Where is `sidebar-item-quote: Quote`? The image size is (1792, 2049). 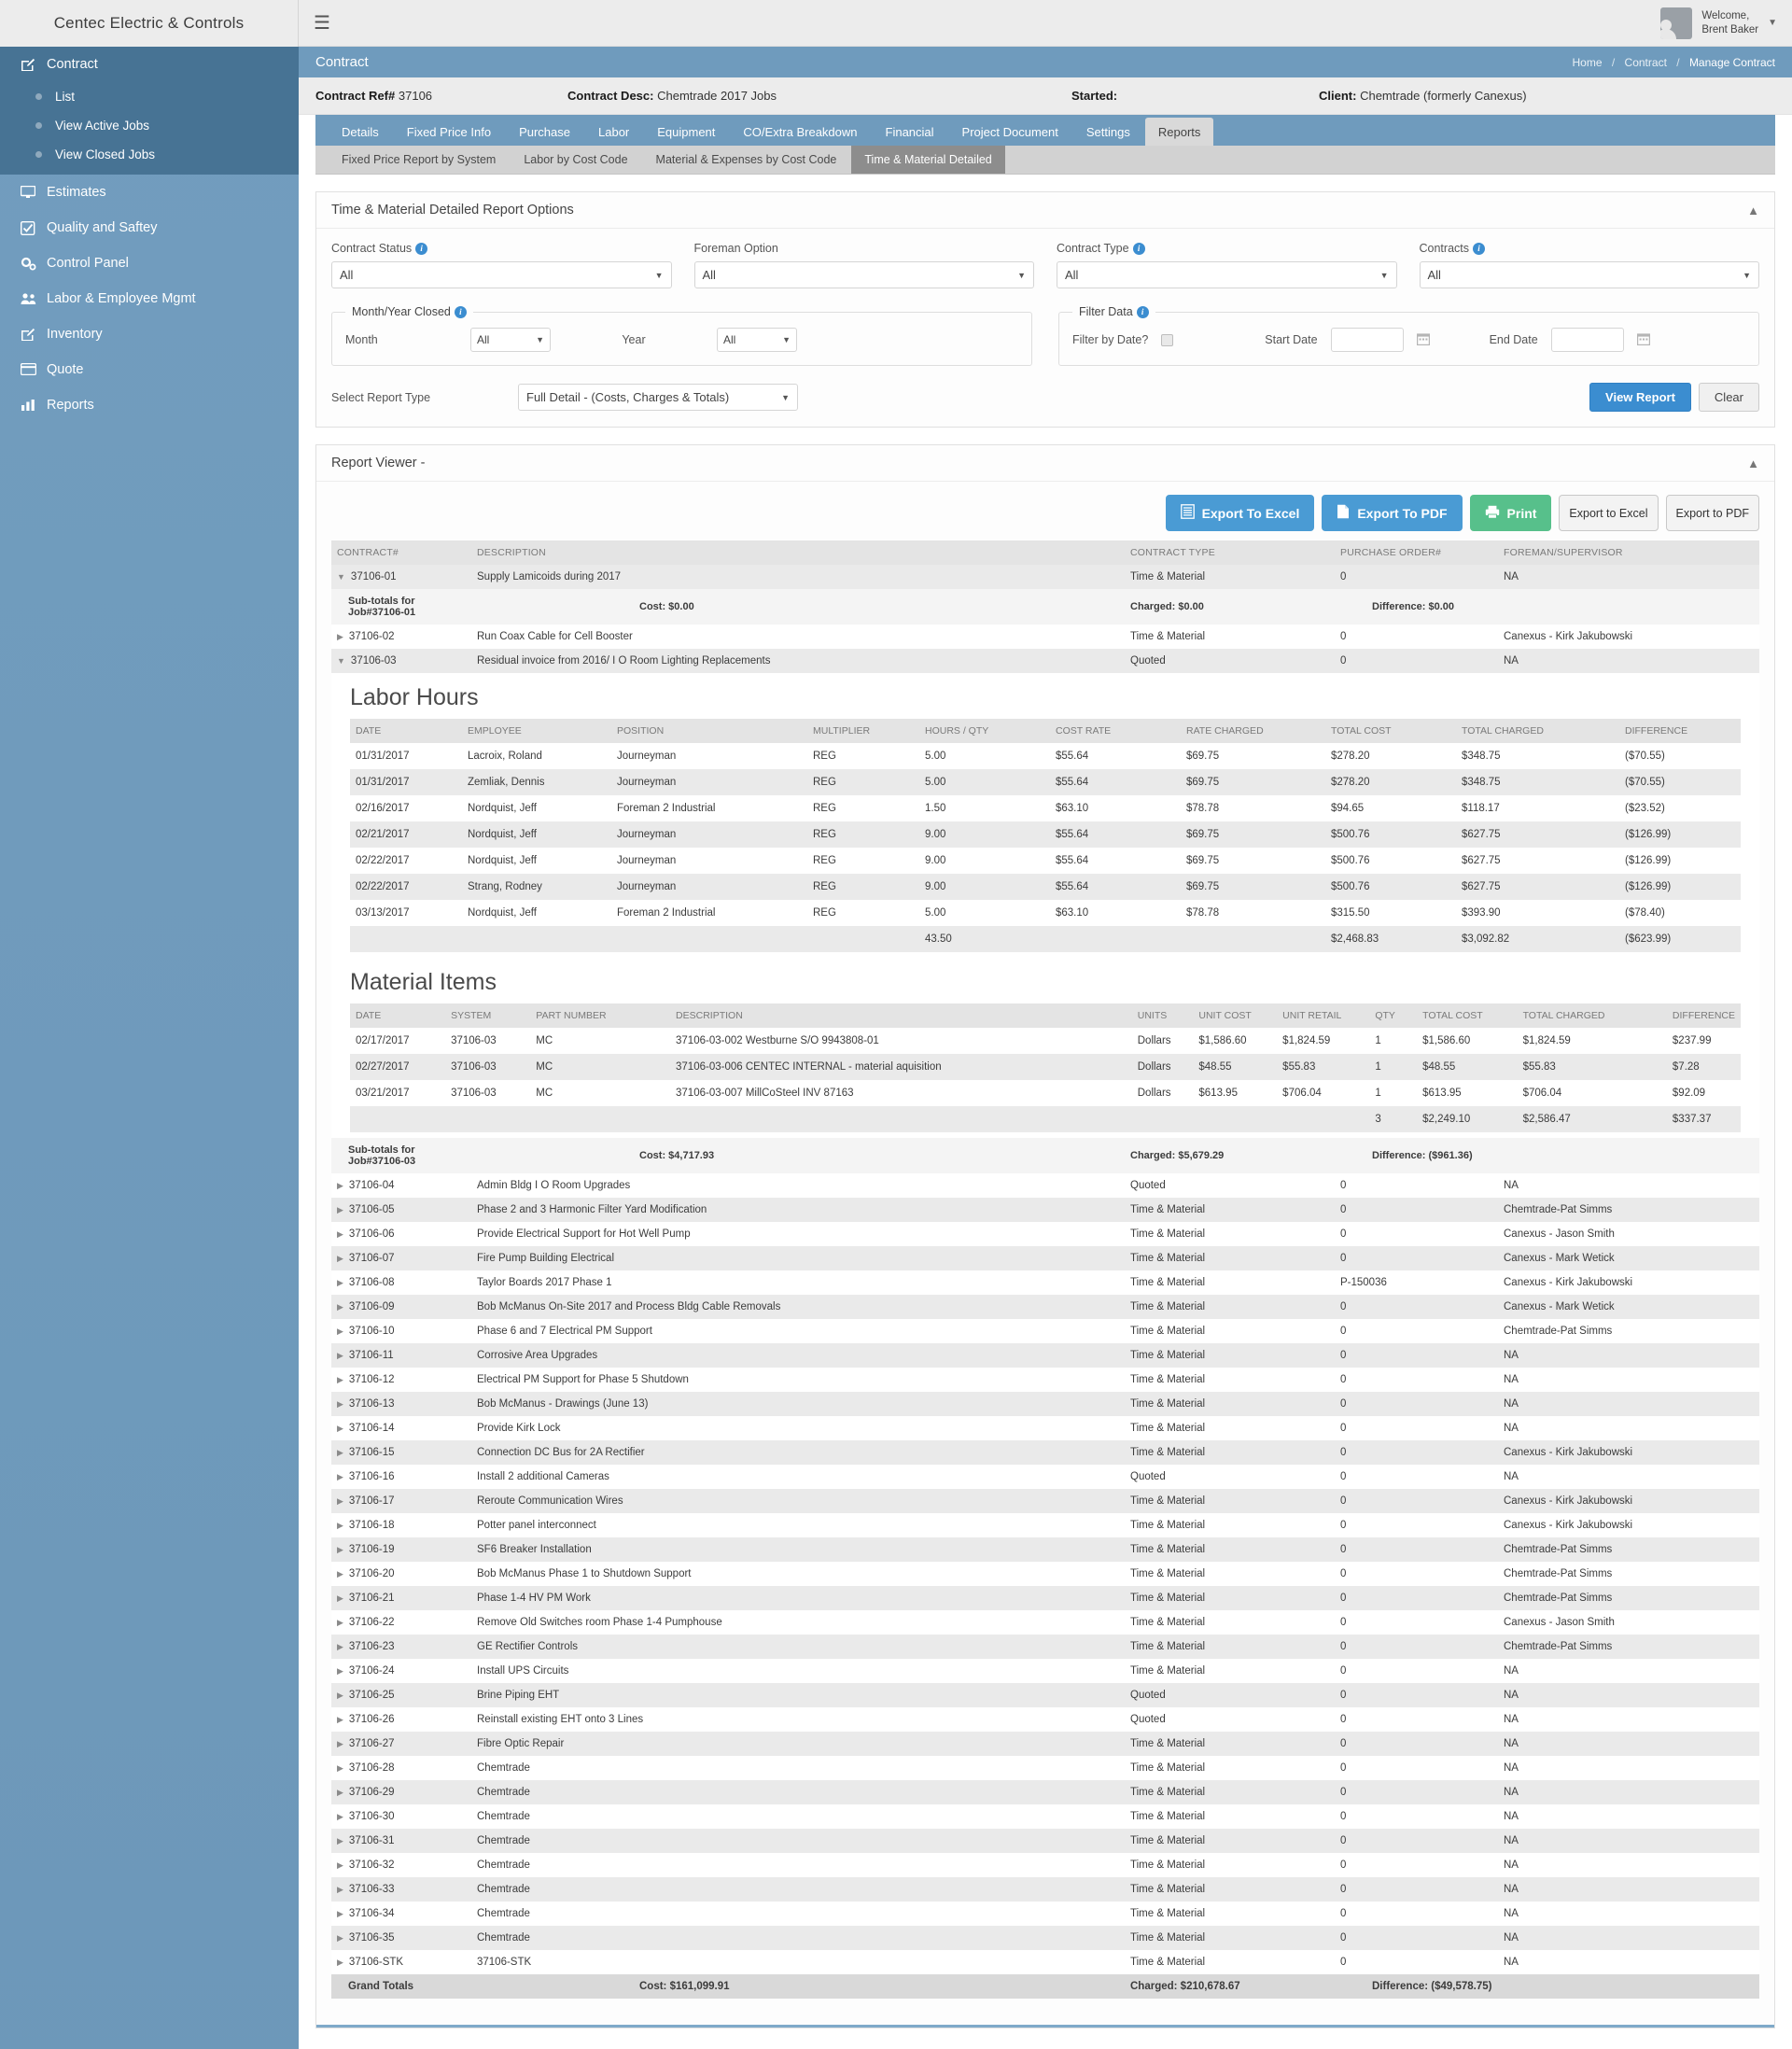 sidebar-item-quote: Quote is located at coordinates (149, 369).